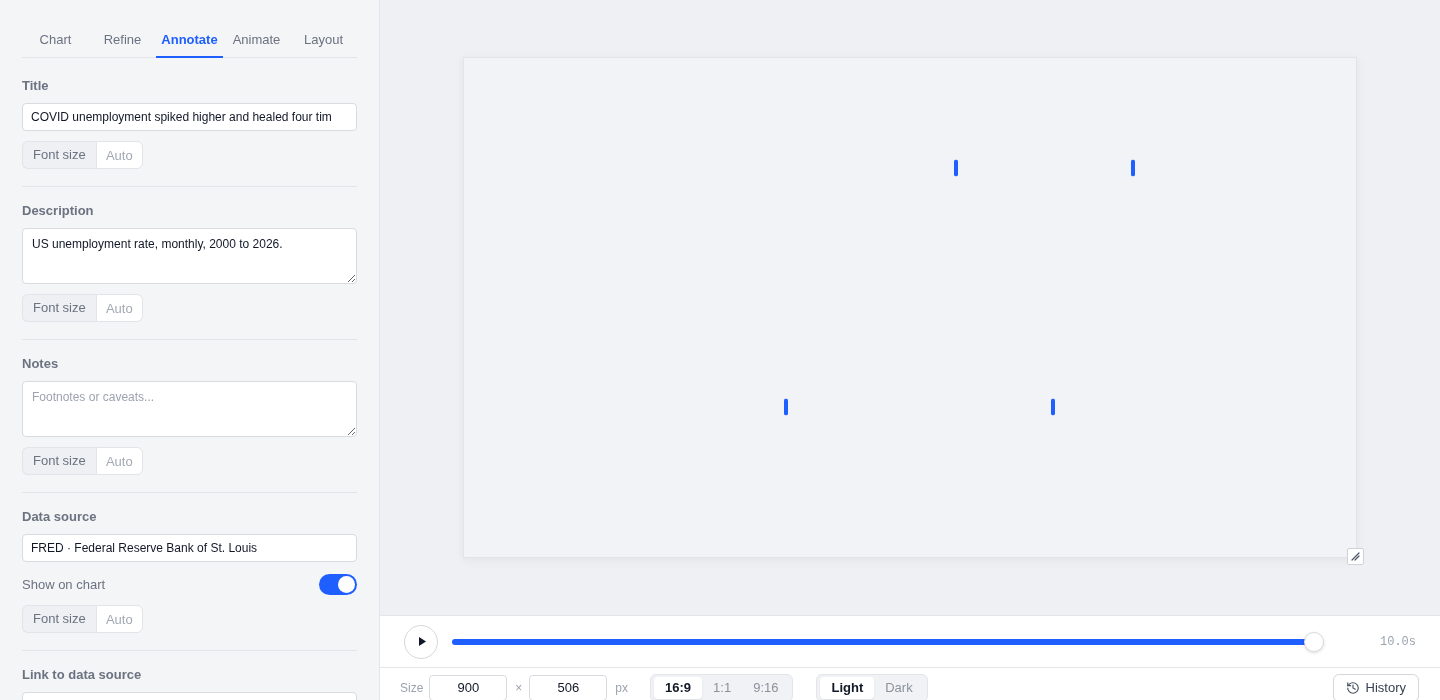 The height and width of the screenshot is (700, 1440). What do you see at coordinates (1352, 687) in the screenshot?
I see `history-icon` at bounding box center [1352, 687].